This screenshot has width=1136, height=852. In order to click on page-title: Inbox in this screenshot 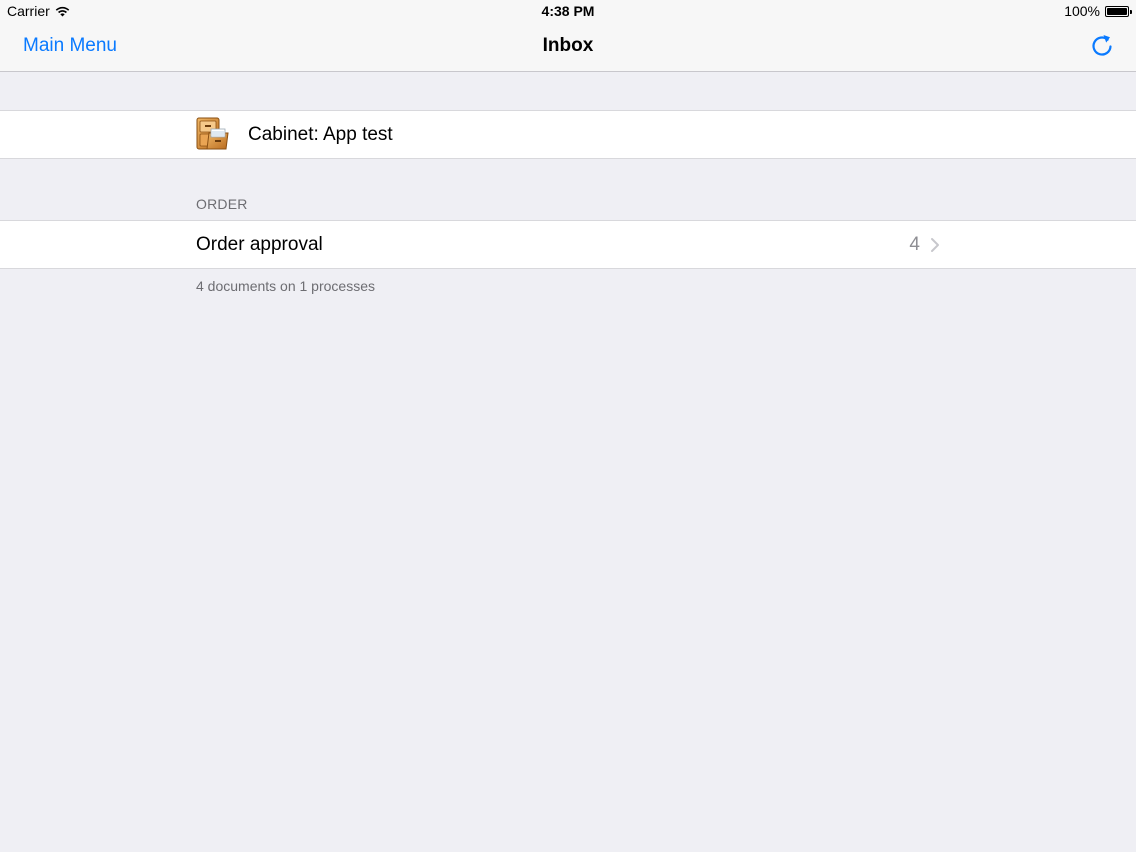, I will do `click(568, 45)`.